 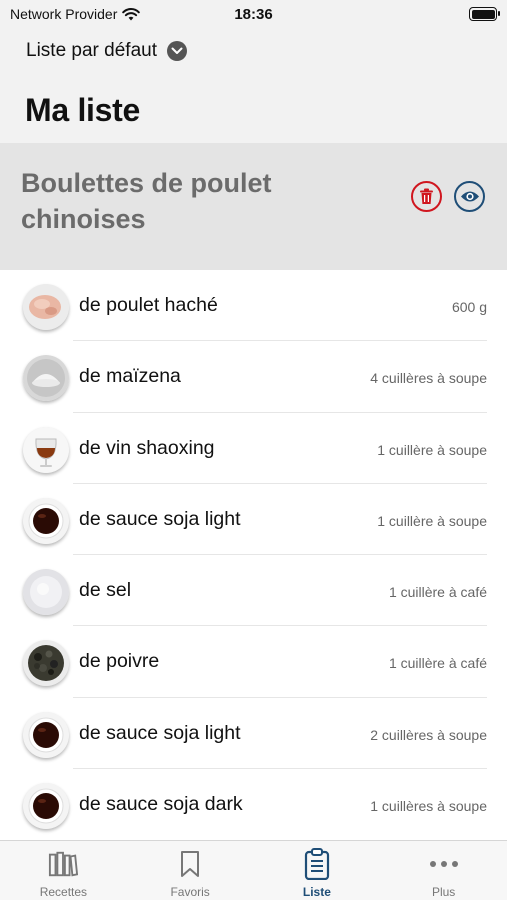 What do you see at coordinates (46, 307) in the screenshot?
I see `chicken-thumbnail` at bounding box center [46, 307].